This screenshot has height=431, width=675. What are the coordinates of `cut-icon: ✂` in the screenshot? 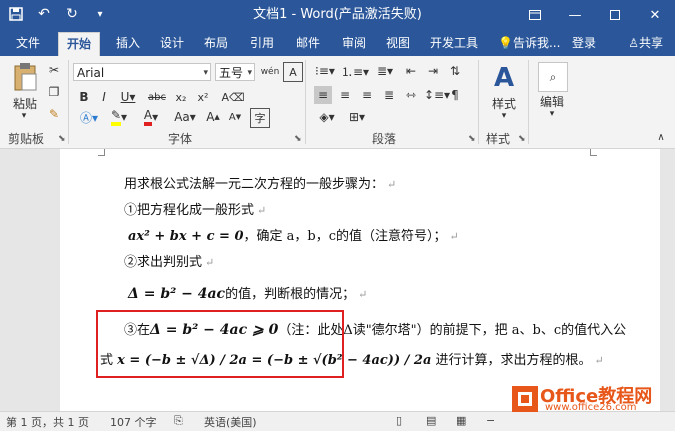 It's located at (54, 70).